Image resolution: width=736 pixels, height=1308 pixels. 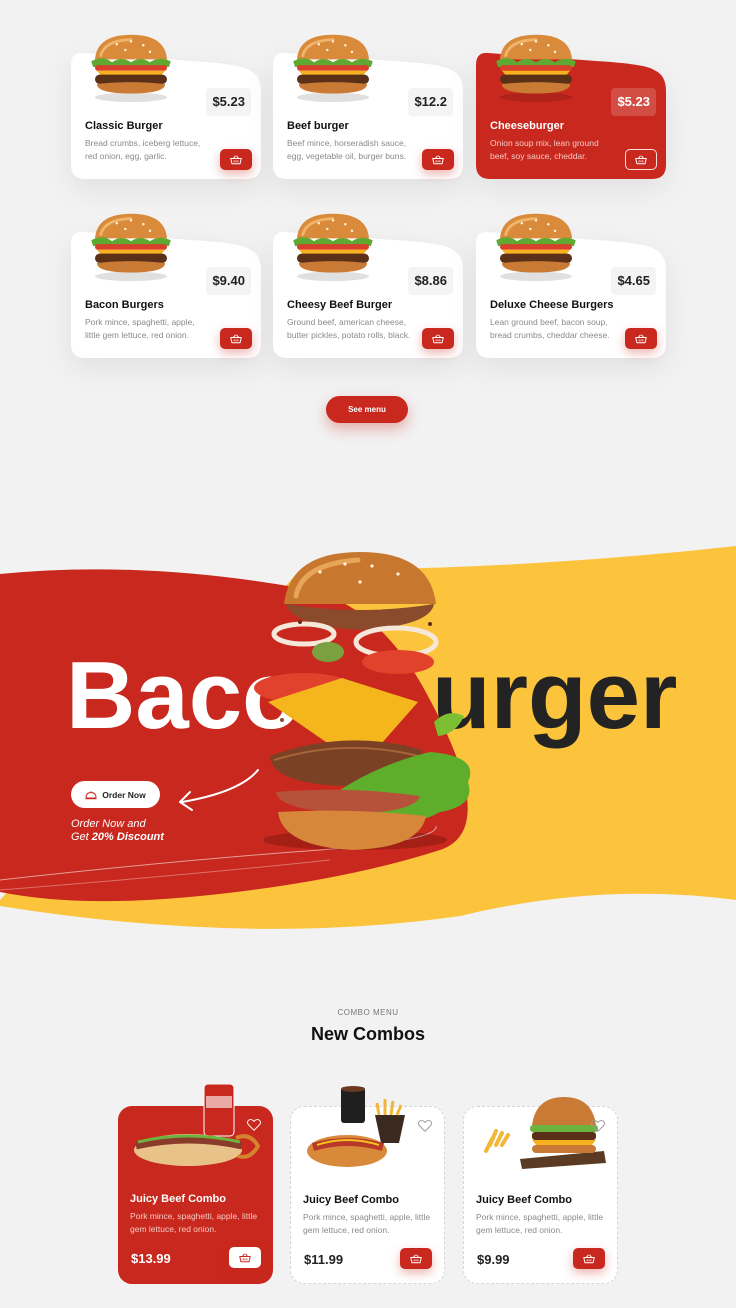 What do you see at coordinates (493, 1259) in the screenshot?
I see `combo-price: $9.99` at bounding box center [493, 1259].